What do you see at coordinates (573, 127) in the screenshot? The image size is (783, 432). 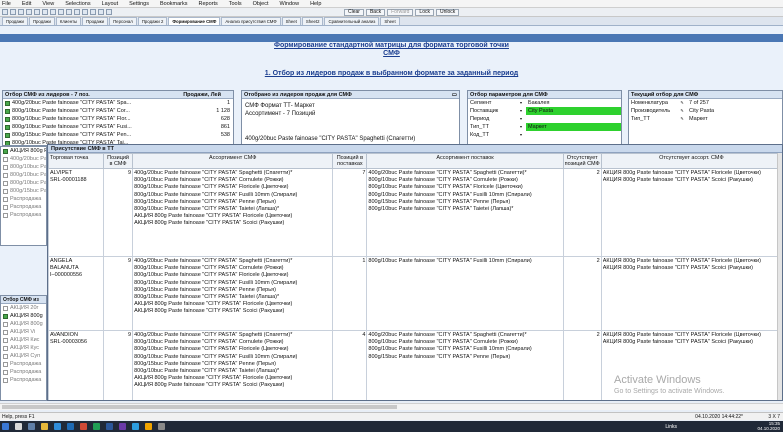 I see `param-value: Маркет` at bounding box center [573, 127].